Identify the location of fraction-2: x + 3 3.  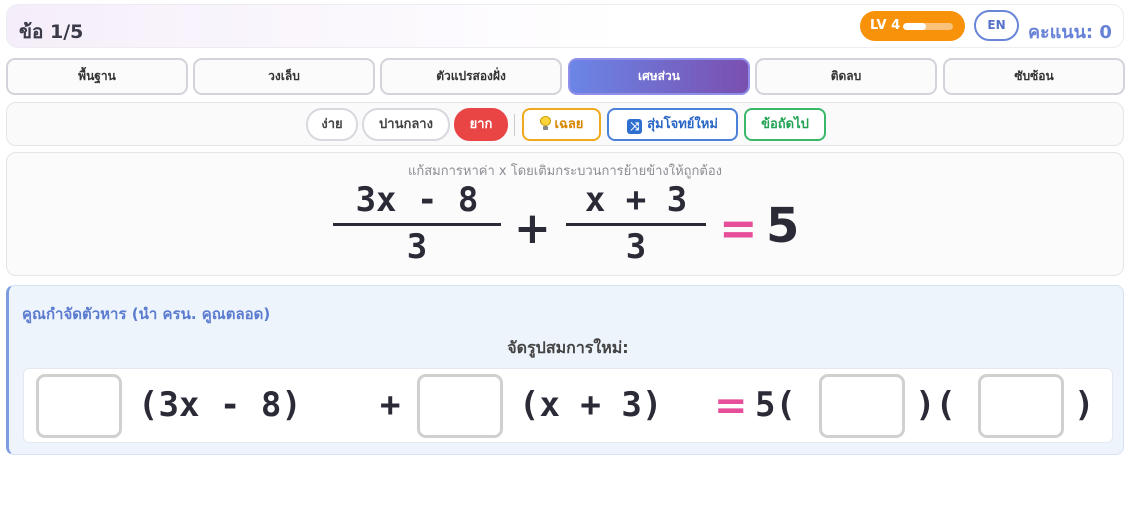
(636, 211).